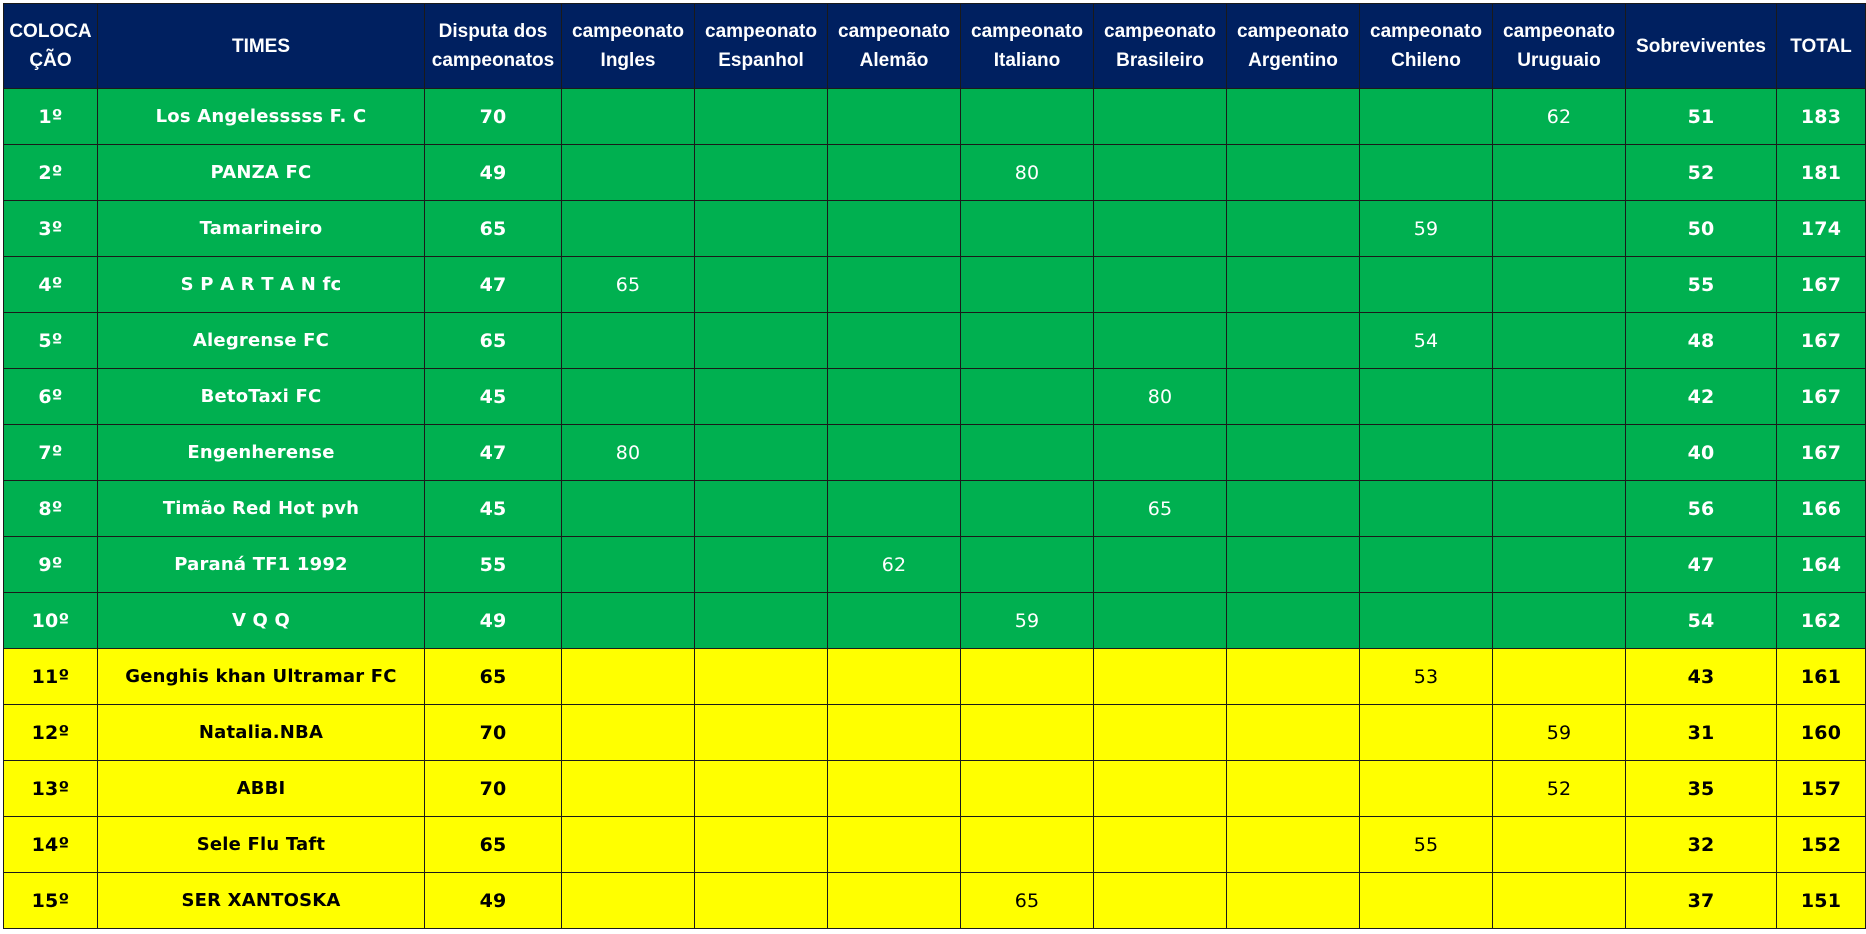  I want to click on ingles-cell: 65, so click(628, 284).